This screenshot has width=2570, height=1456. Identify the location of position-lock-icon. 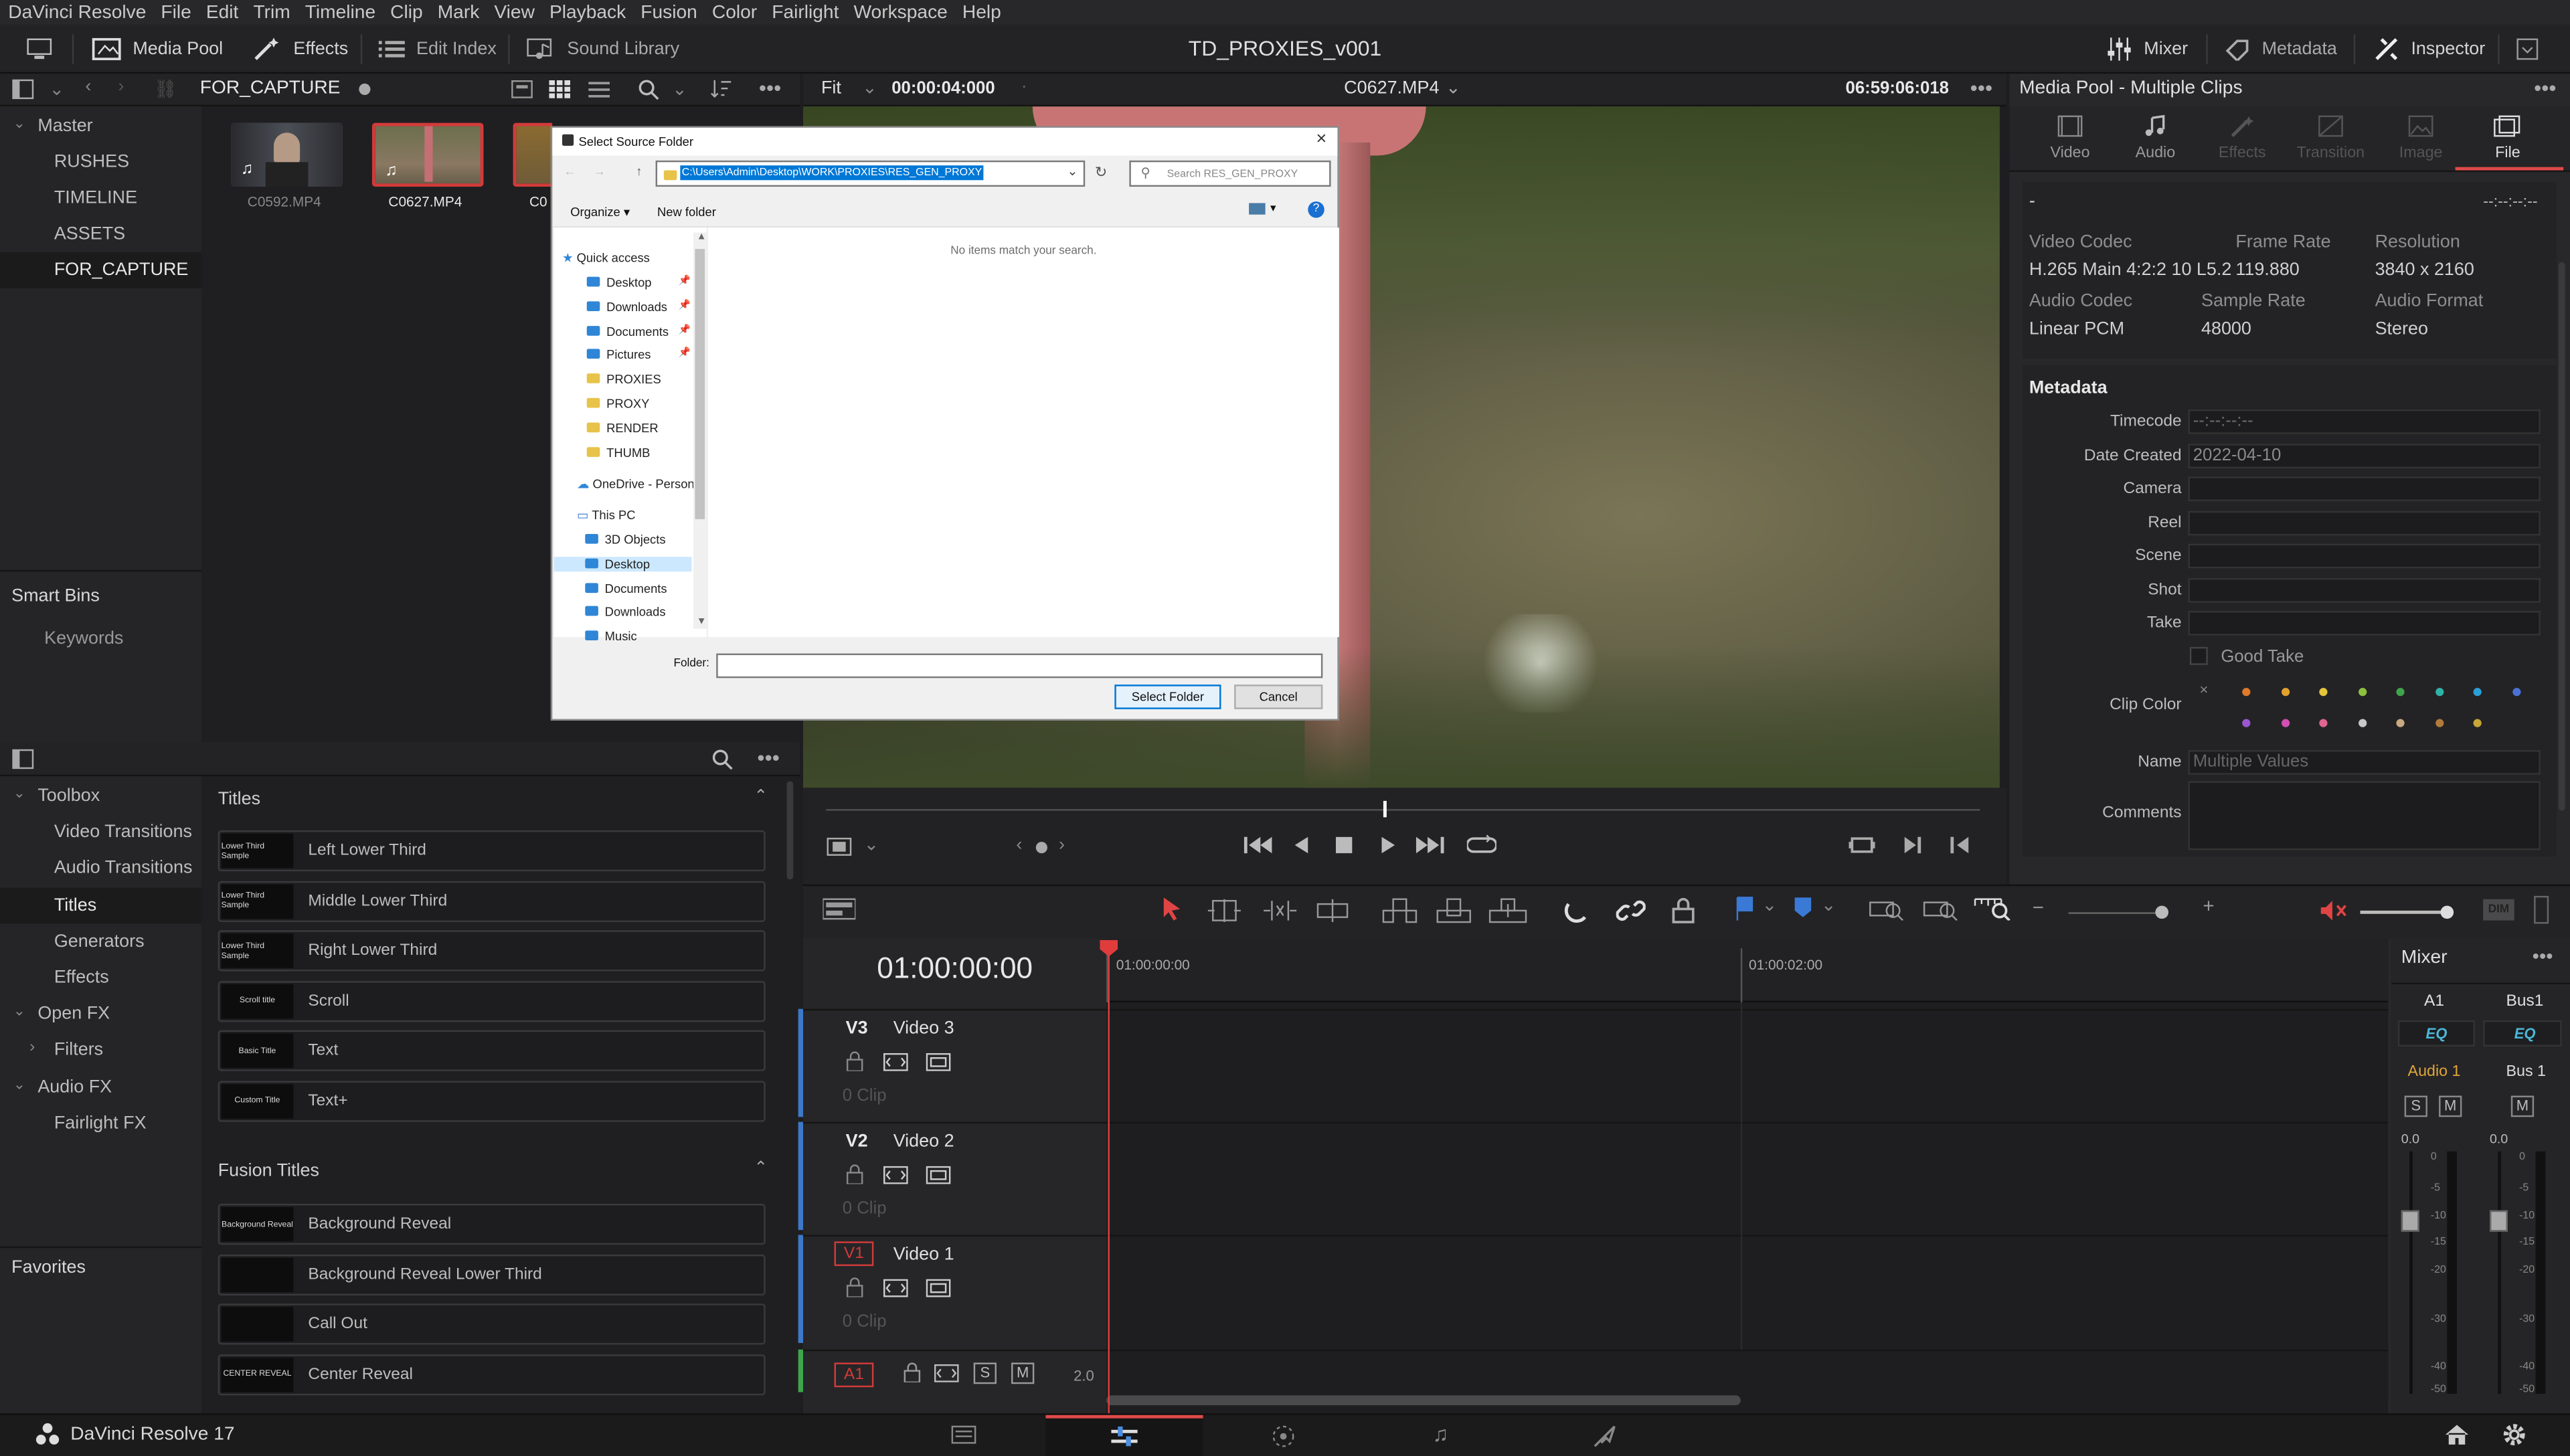
(1683, 913).